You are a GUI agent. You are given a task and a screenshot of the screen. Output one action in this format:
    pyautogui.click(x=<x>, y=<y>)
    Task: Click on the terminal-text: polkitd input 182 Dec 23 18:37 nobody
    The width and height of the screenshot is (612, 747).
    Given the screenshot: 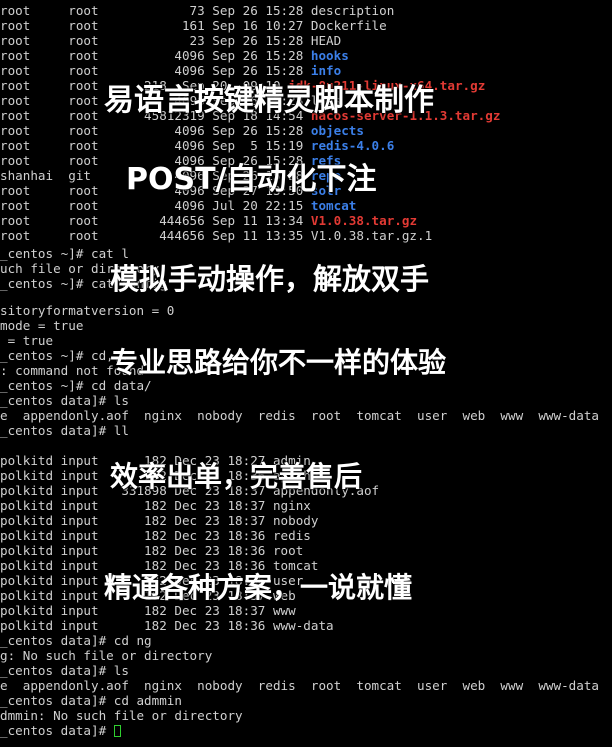 What is the action you would take?
    pyautogui.click(x=159, y=520)
    